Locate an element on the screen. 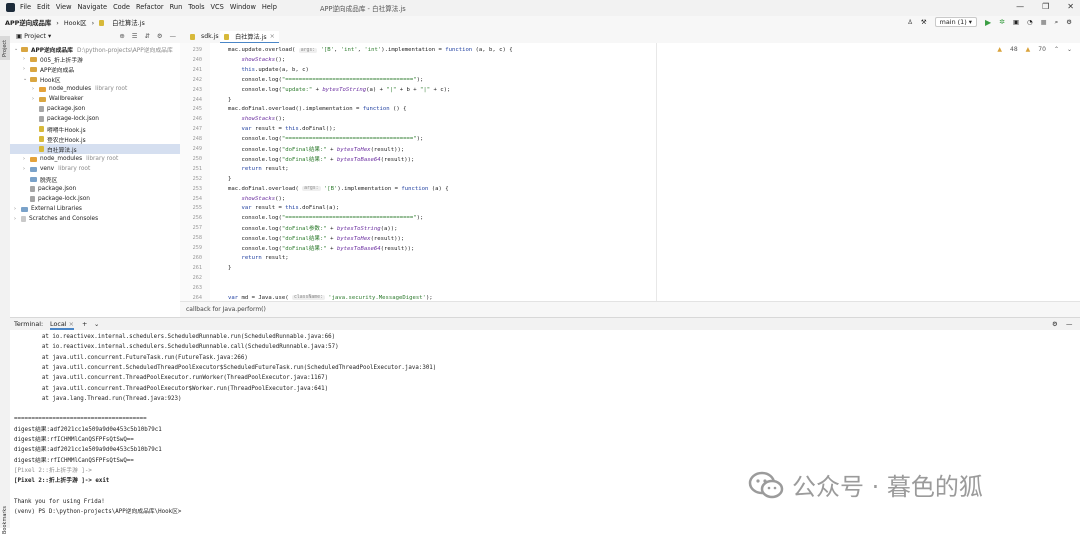 The height and width of the screenshot is (540, 1080). chevron-up-icon: ⌃ is located at coordinates (1056, 49).